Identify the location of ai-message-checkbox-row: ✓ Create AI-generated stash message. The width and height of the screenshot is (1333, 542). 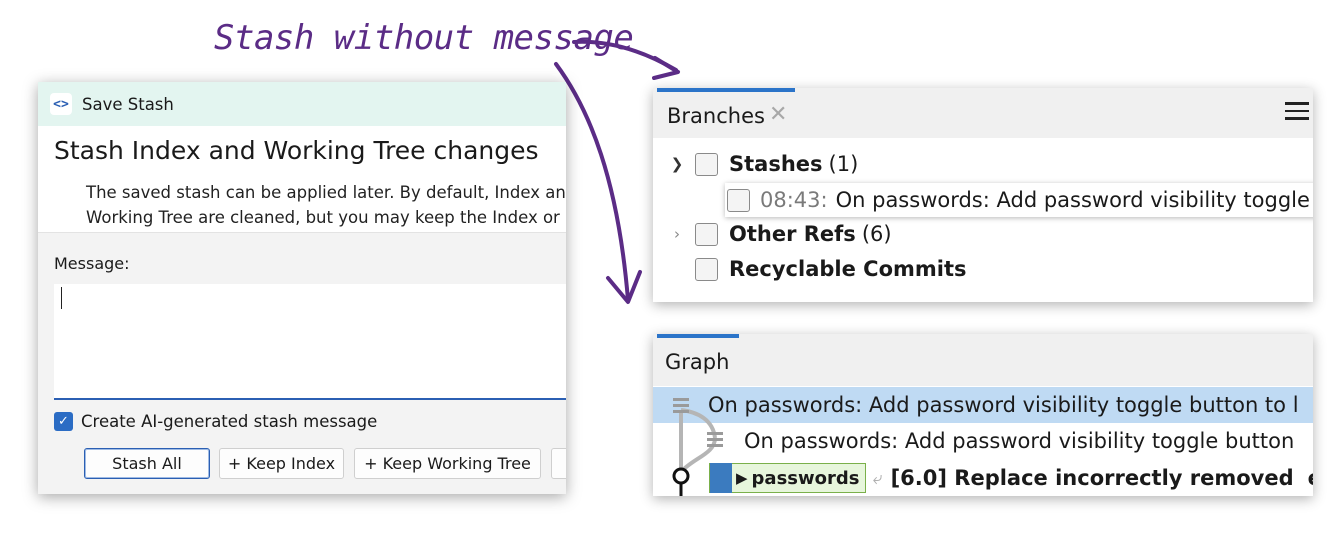
(215, 421).